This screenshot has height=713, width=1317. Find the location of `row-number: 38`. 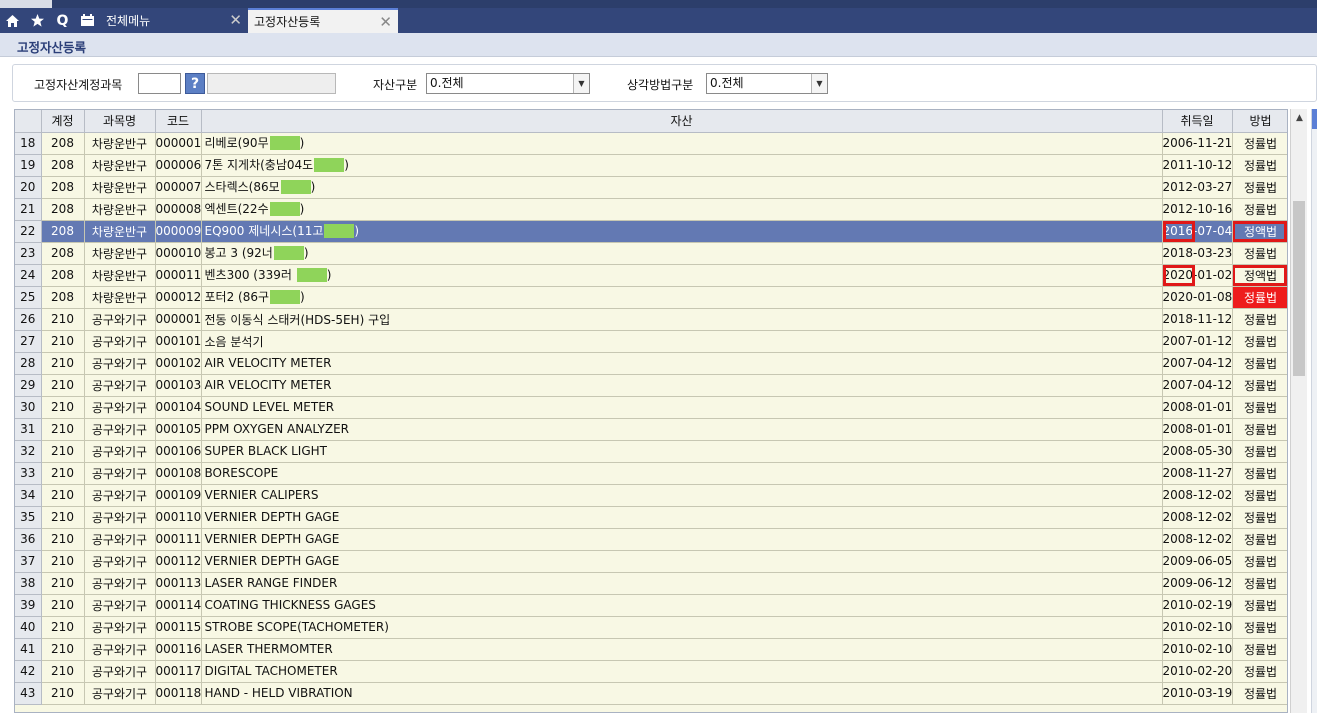

row-number: 38 is located at coordinates (28, 583).